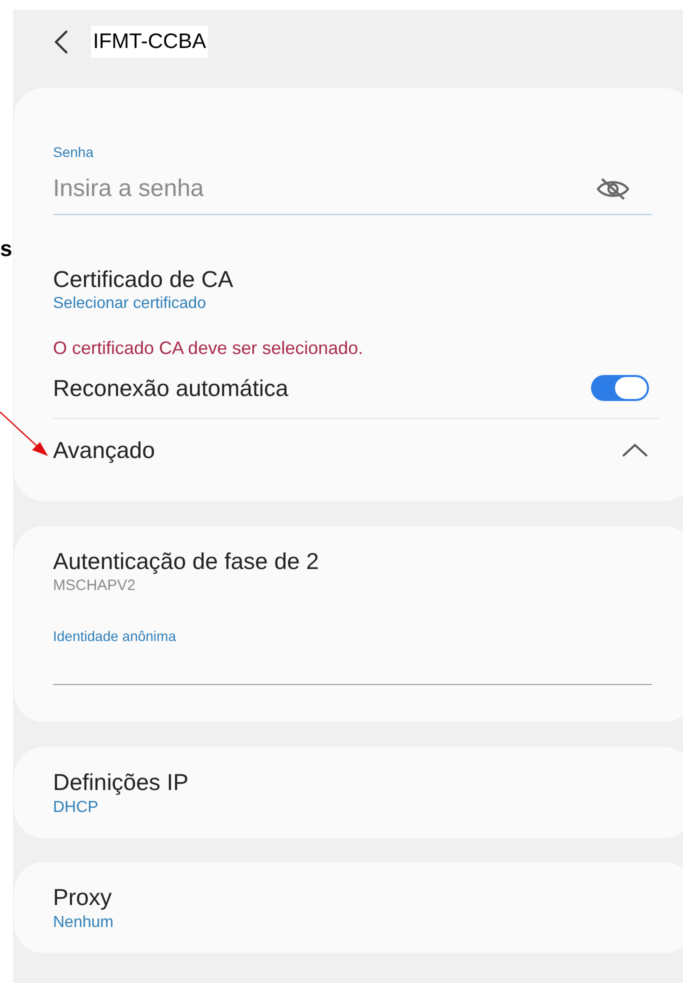  Describe the element at coordinates (351, 450) in the screenshot. I see `advanced-toggle: Avançado` at that location.